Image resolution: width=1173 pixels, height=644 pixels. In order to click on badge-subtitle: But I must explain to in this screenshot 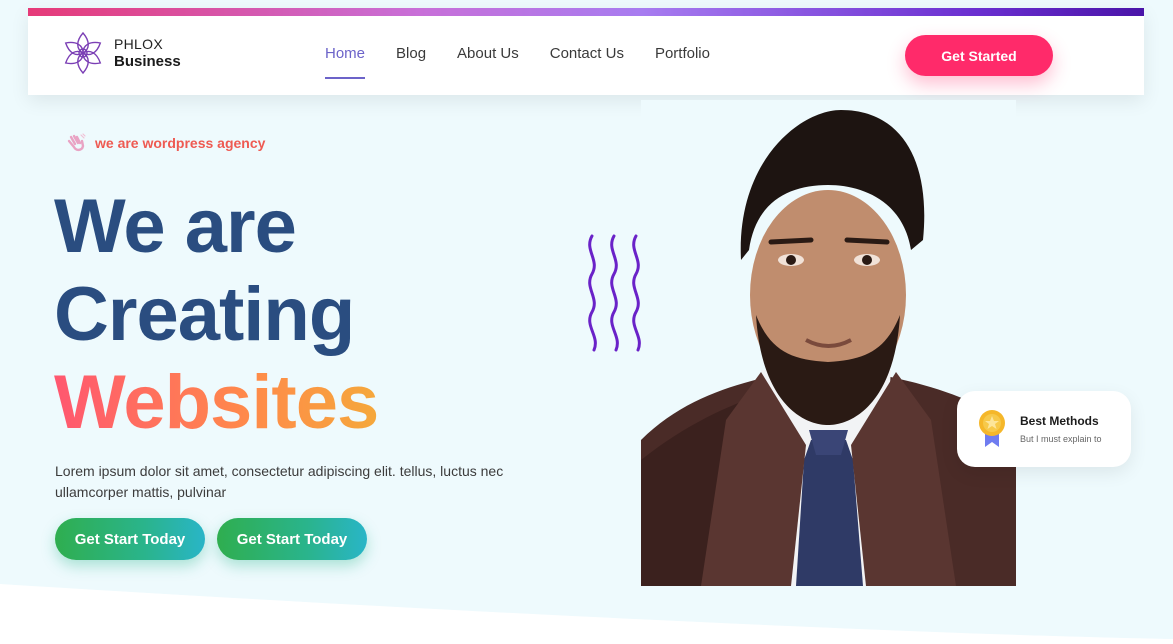, I will do `click(1061, 439)`.